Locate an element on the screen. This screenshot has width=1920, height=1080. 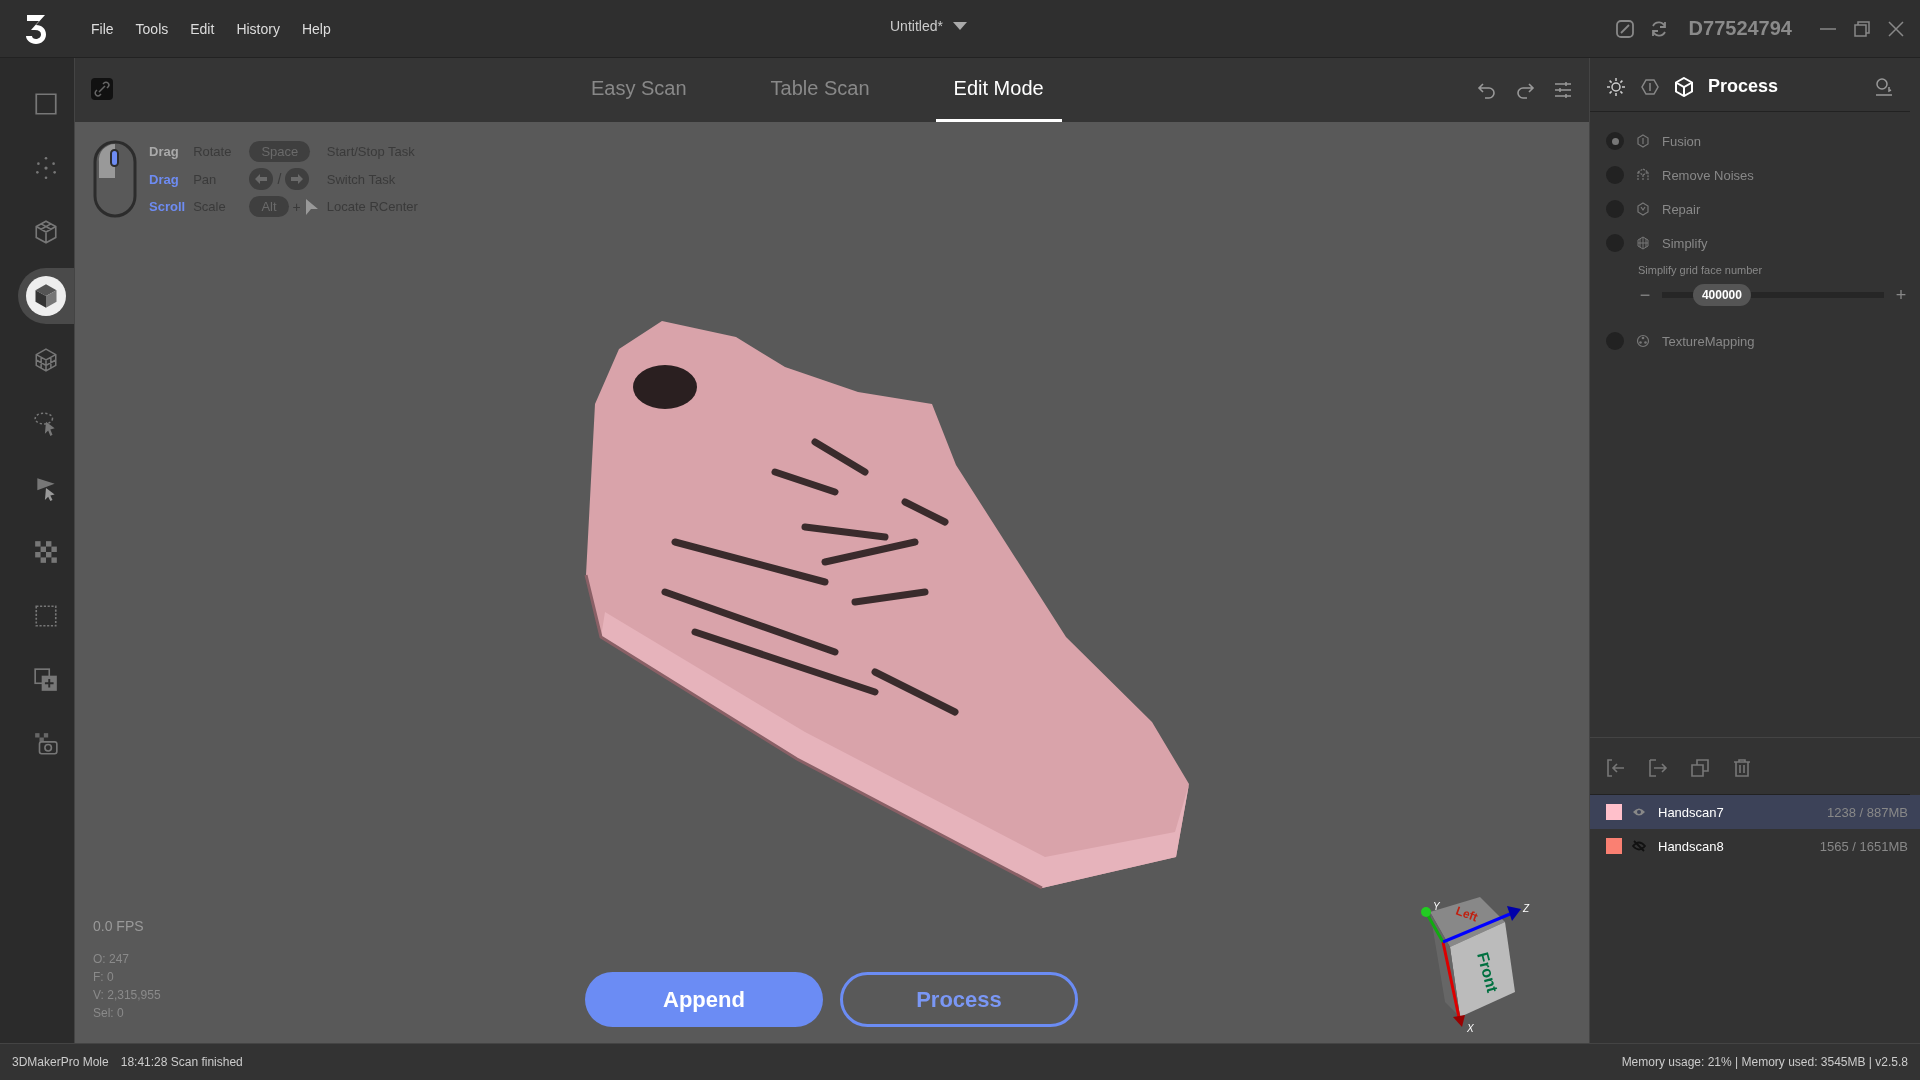
close-icon is located at coordinates (1896, 28).